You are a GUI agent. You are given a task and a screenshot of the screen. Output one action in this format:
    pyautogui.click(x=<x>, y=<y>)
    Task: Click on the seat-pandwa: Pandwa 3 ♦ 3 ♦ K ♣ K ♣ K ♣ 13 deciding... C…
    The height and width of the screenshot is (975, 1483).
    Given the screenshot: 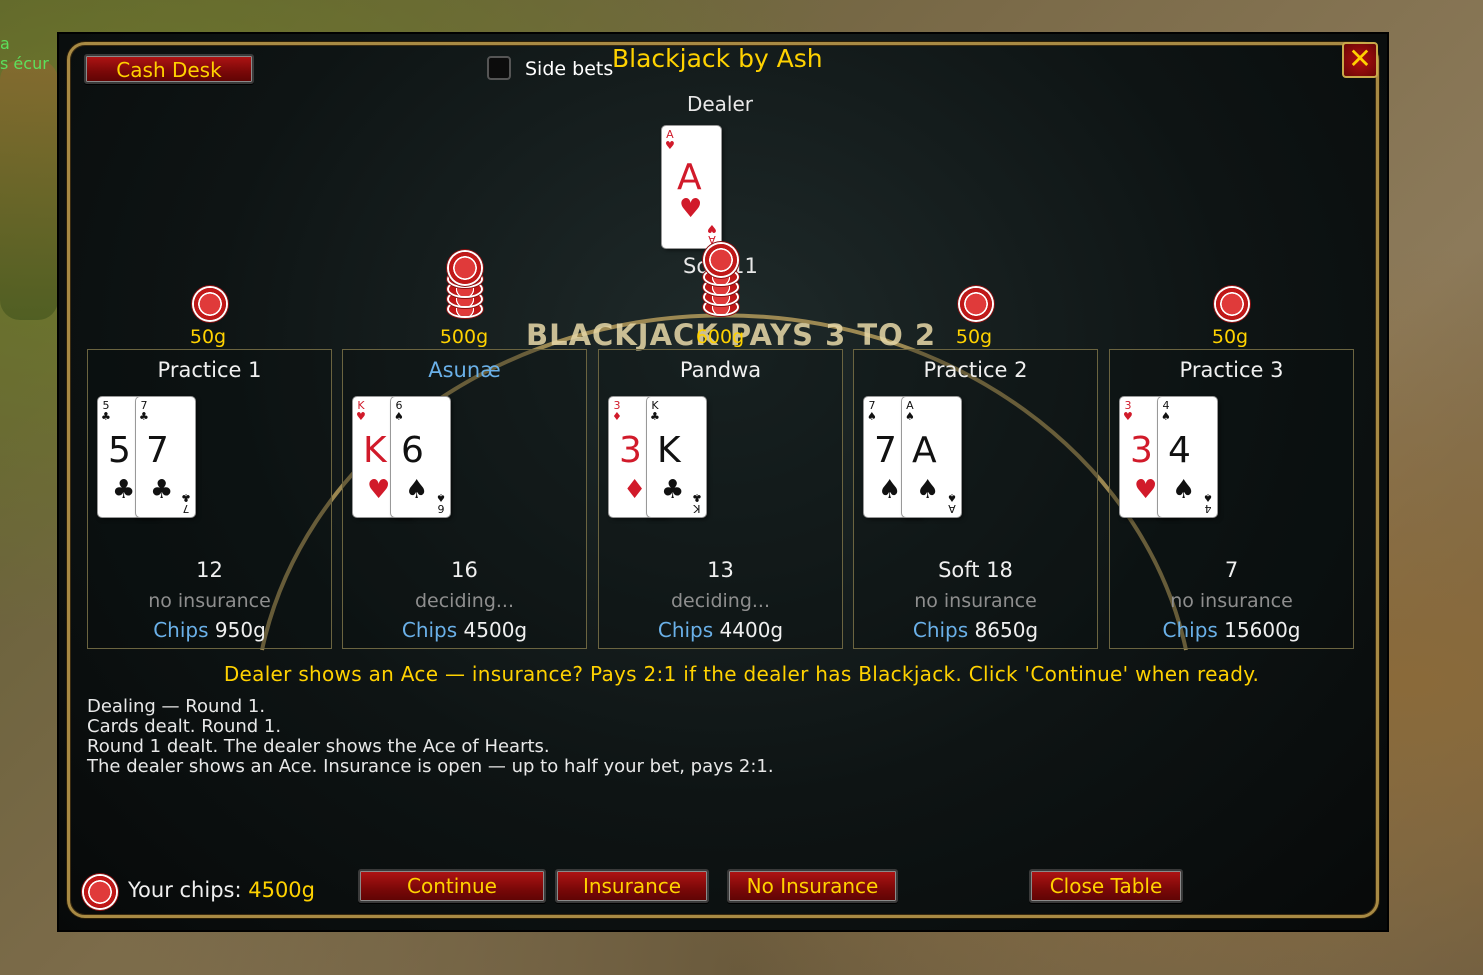 What is the action you would take?
    pyautogui.click(x=720, y=499)
    